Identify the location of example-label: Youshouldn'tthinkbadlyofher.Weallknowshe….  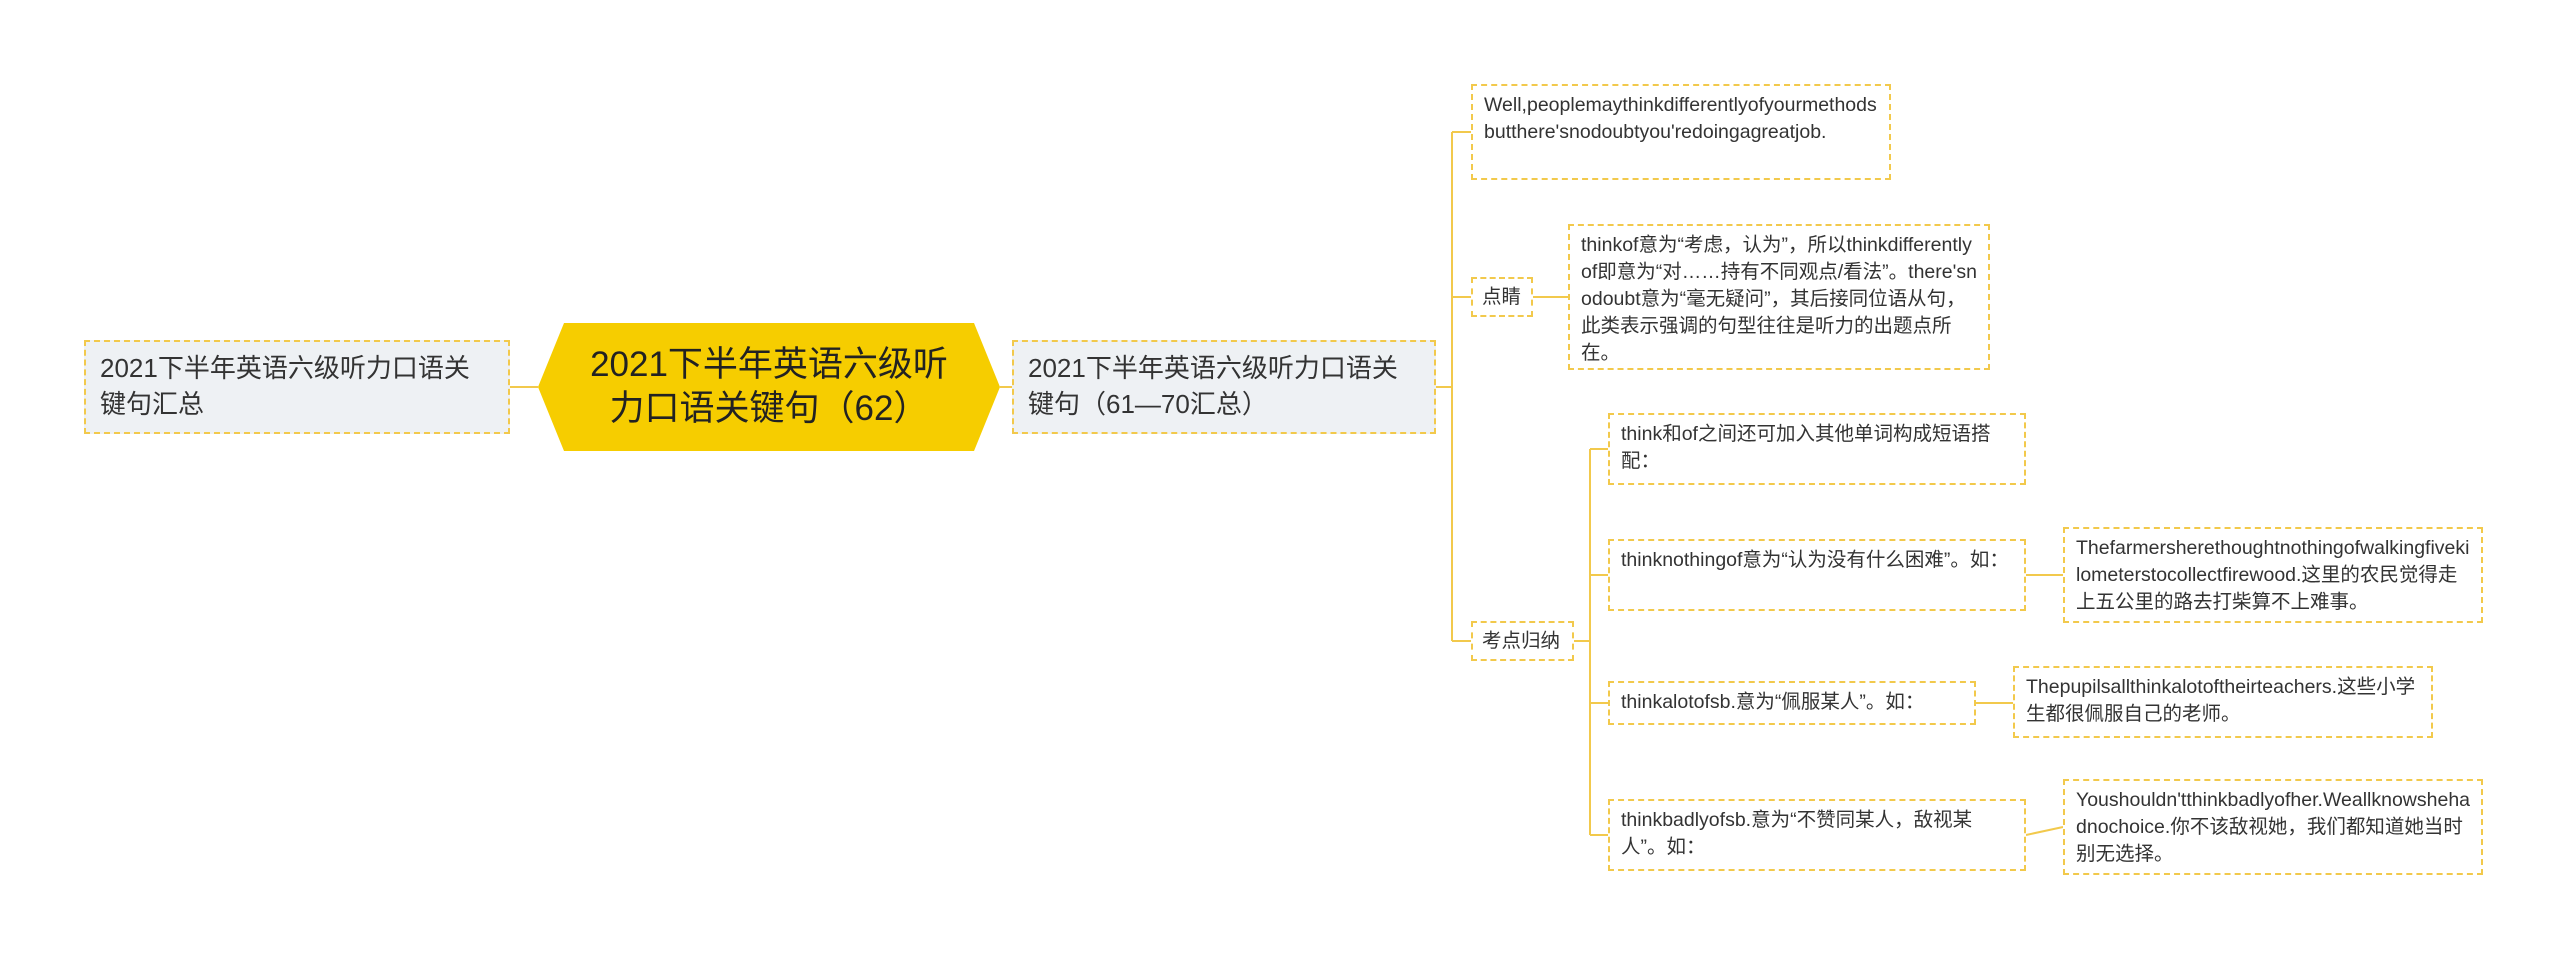
(2273, 827).